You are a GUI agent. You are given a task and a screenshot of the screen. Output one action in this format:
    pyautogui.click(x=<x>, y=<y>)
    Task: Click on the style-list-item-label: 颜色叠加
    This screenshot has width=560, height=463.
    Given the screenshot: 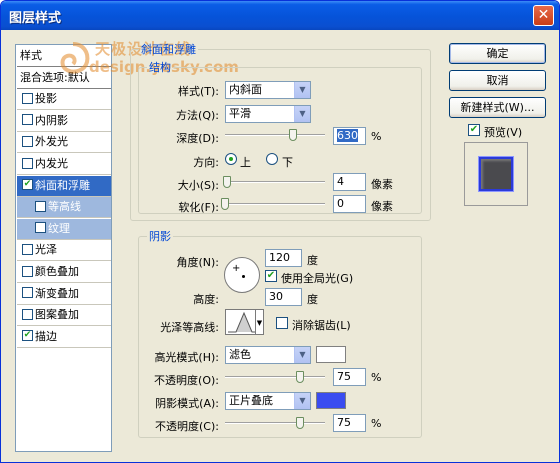 What is the action you would take?
    pyautogui.click(x=57, y=271)
    